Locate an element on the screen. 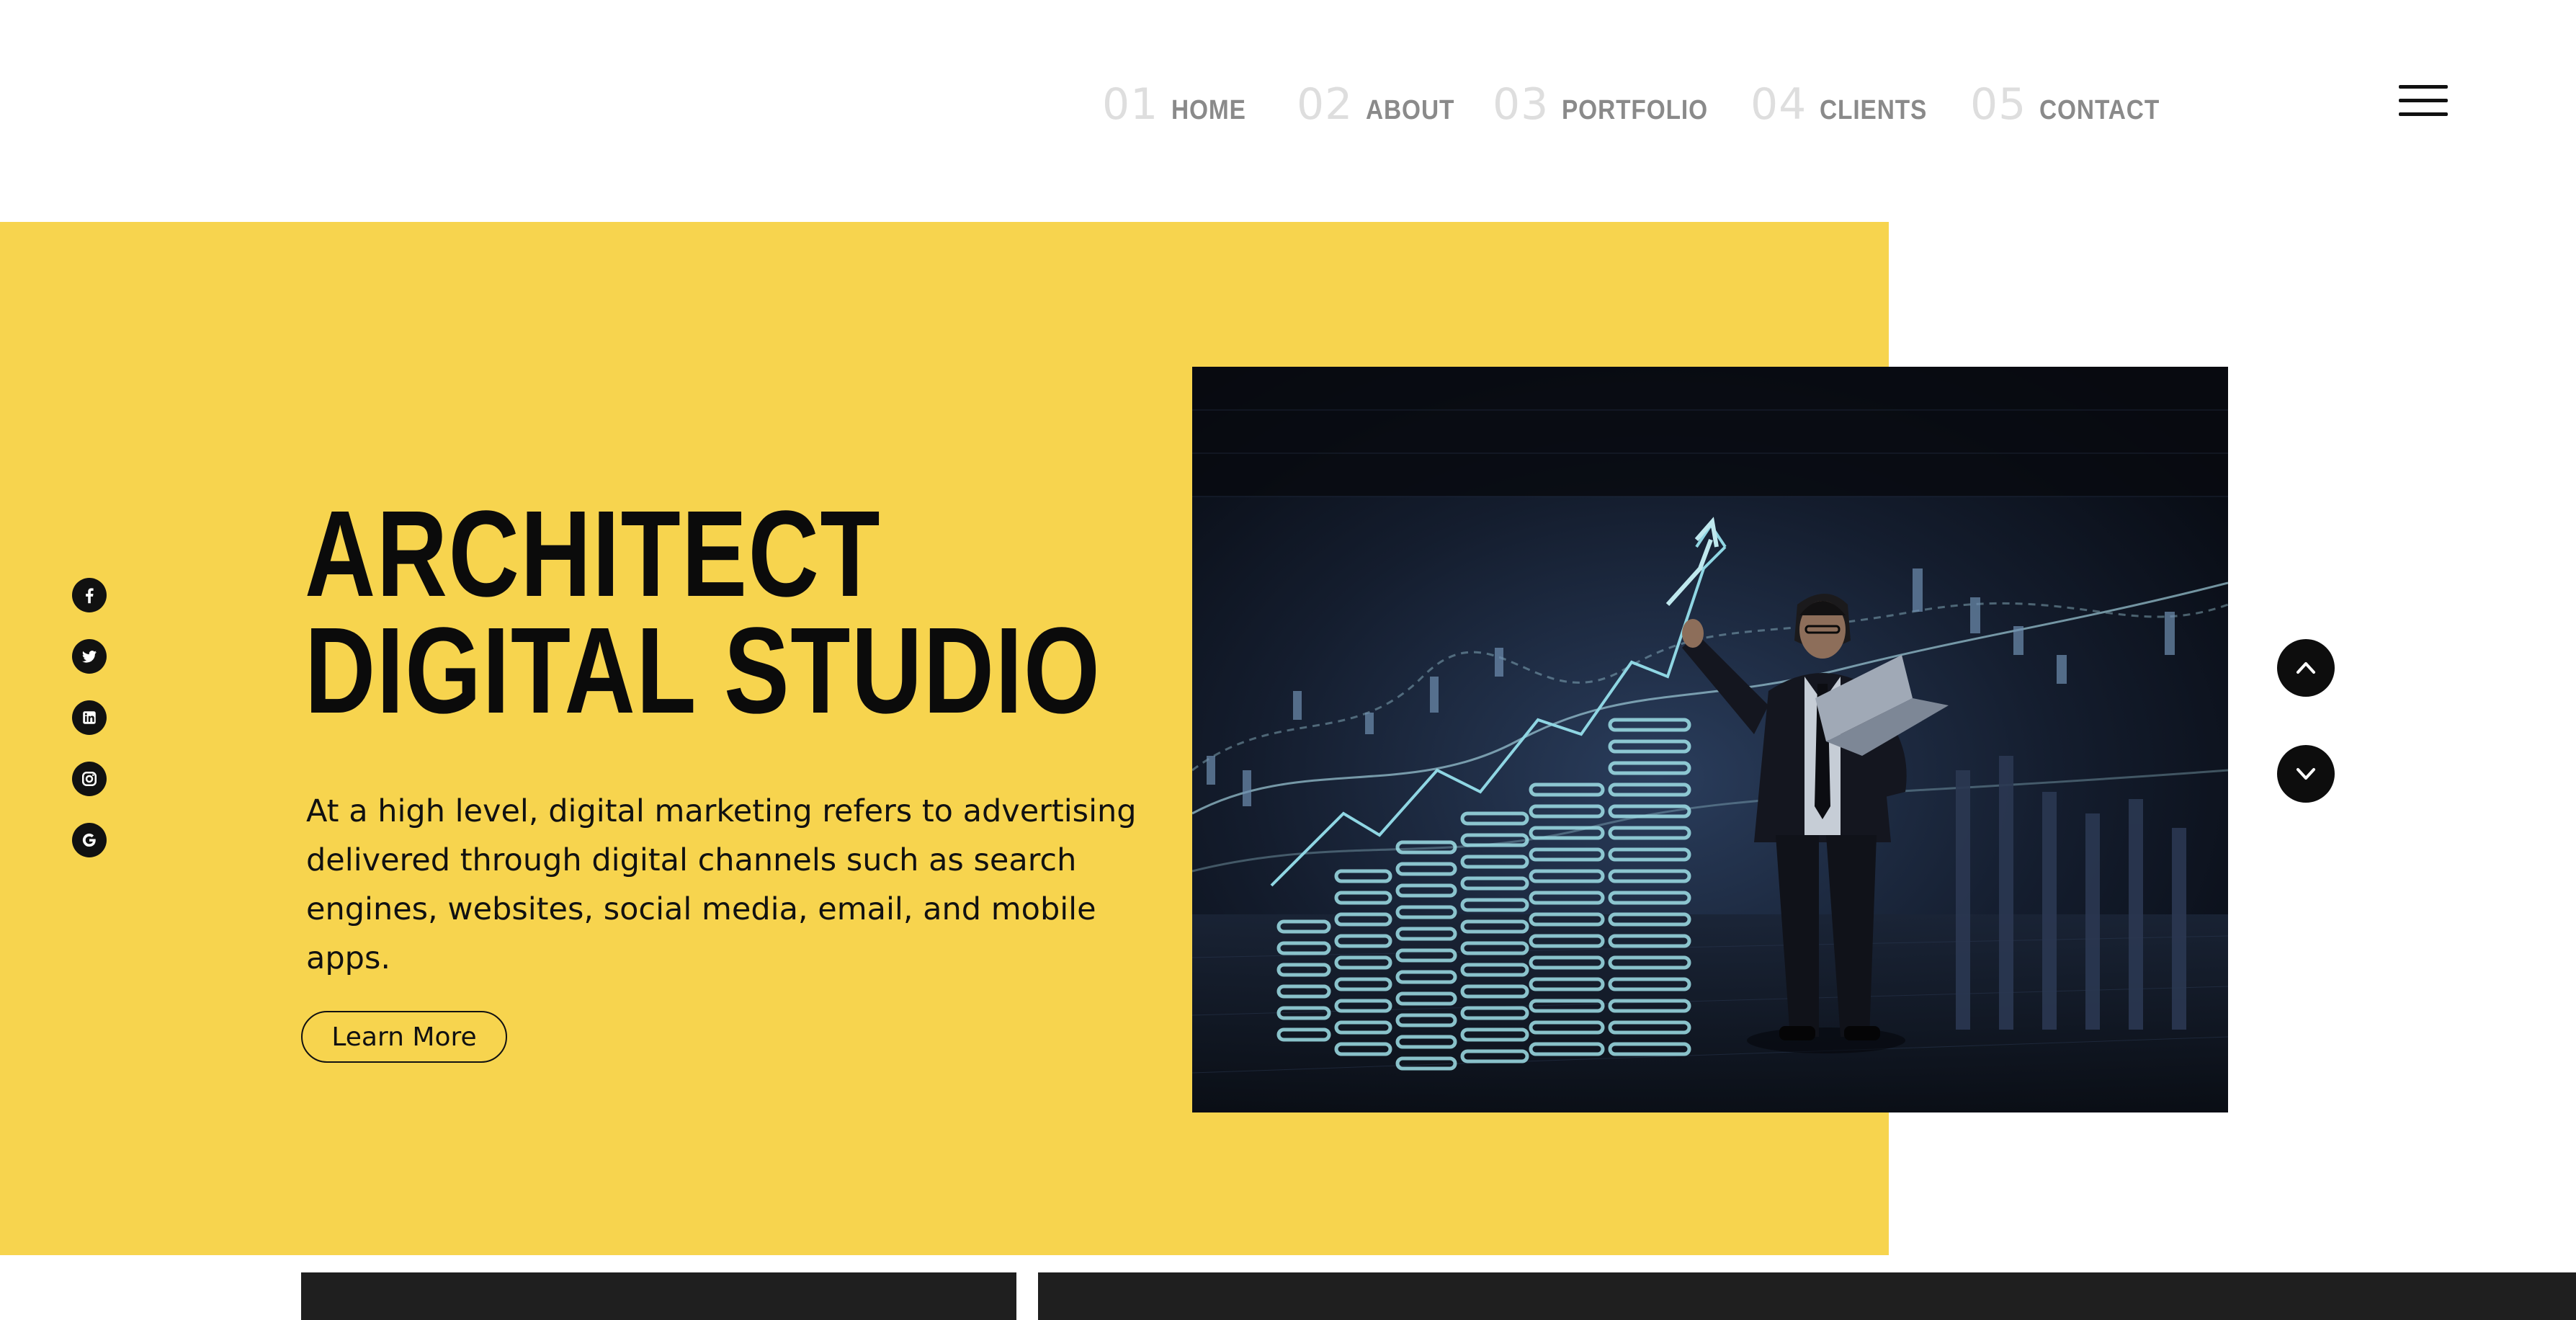 This screenshot has width=2576, height=1320. hero-title-line: ARCHITECT is located at coordinates (593, 554).